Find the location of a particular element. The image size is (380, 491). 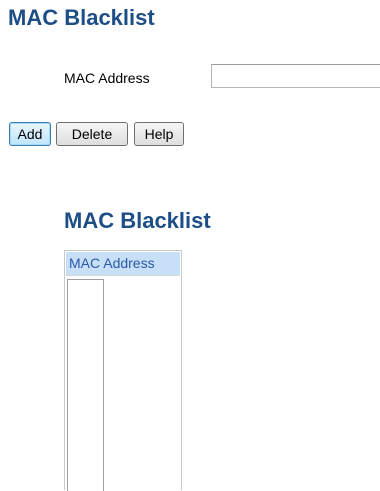

delete-button: Delete is located at coordinates (92, 134).